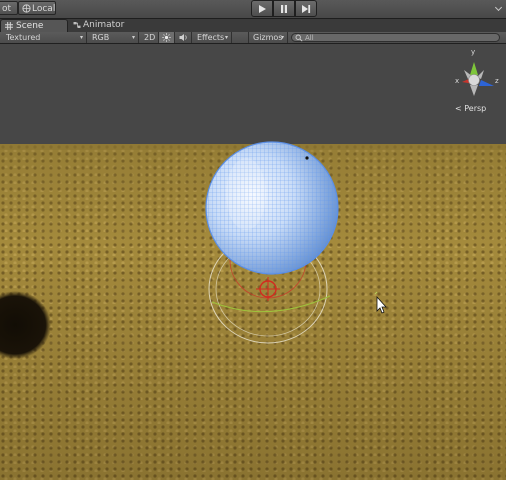  Describe the element at coordinates (272, 208) in the screenshot. I see `sphere-object` at that location.